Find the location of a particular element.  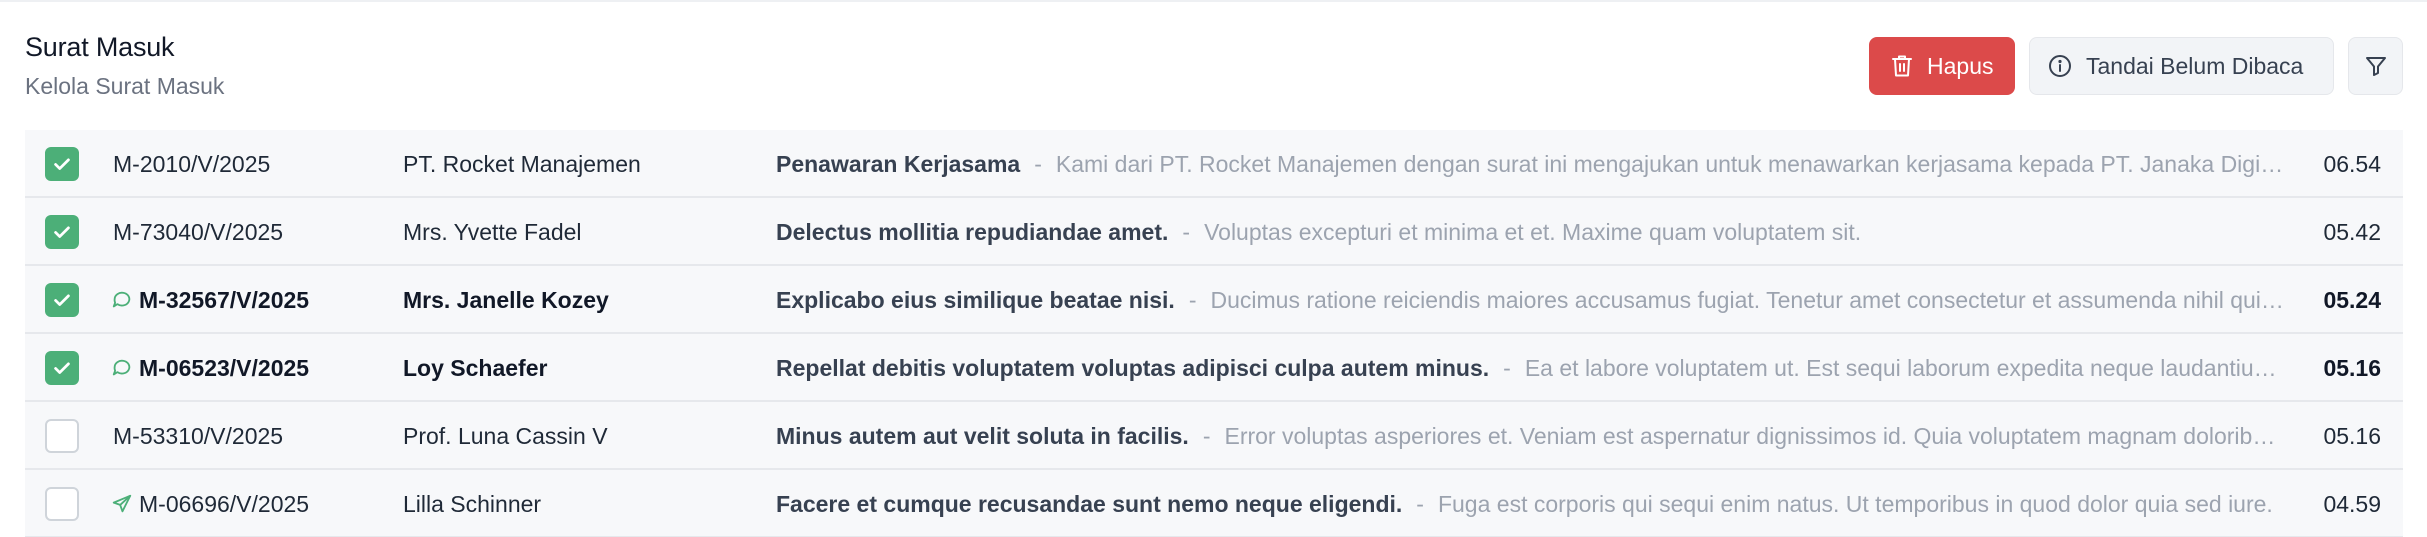

letter-number-text: M-2010/V/2025 is located at coordinates (192, 163).